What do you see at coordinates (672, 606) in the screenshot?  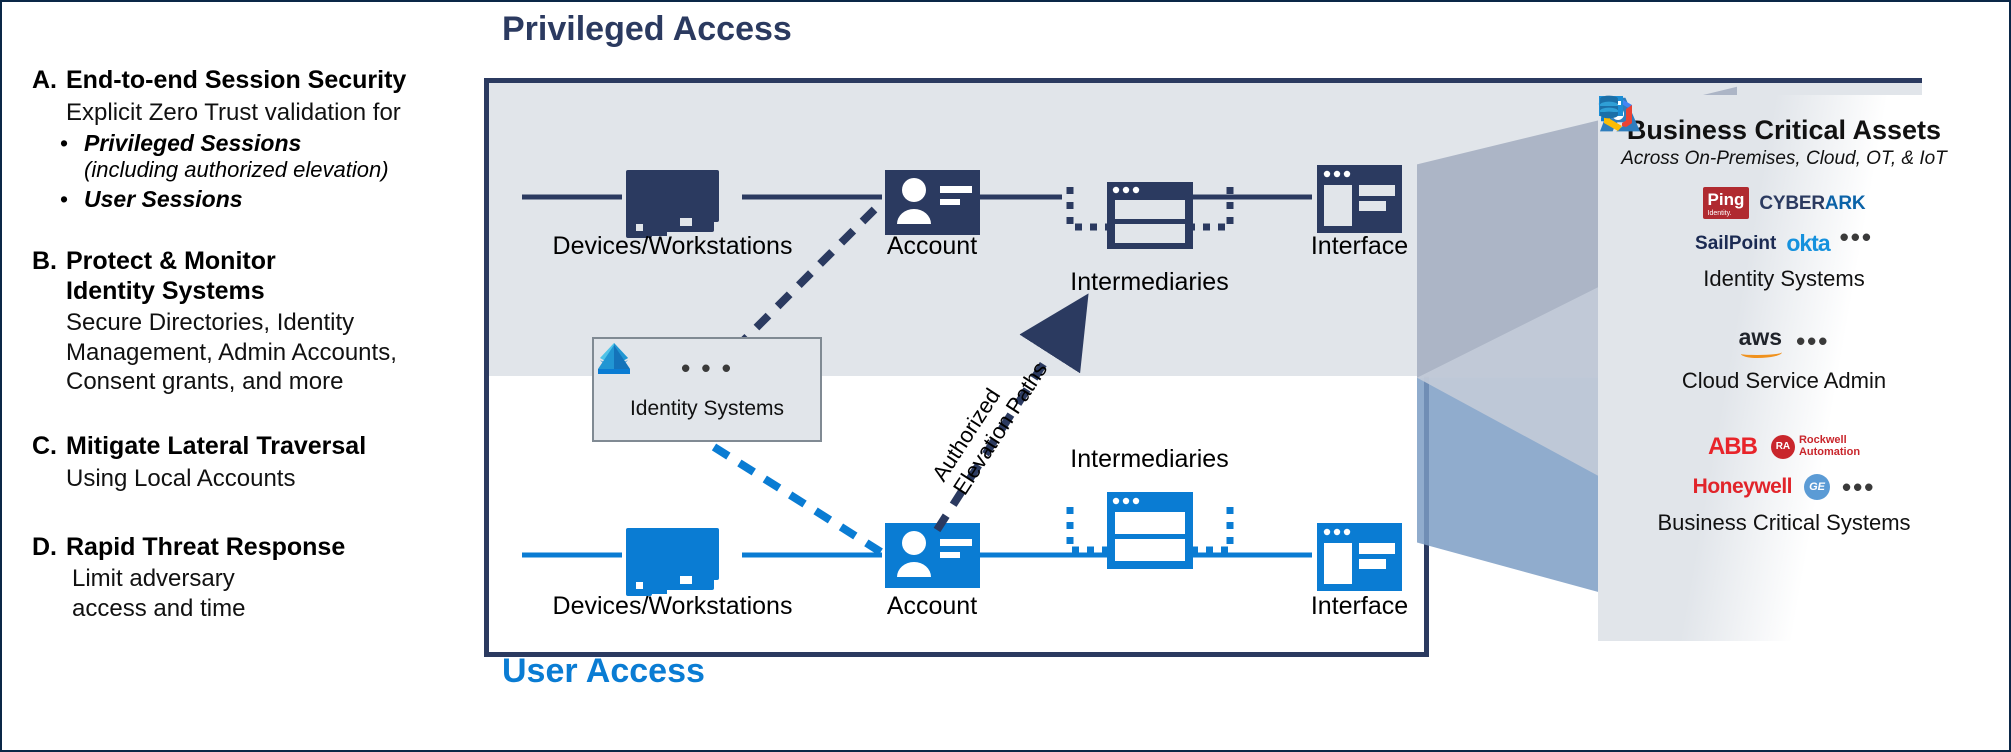 I see `label-devices-workstations-user: Devices/Workstations` at bounding box center [672, 606].